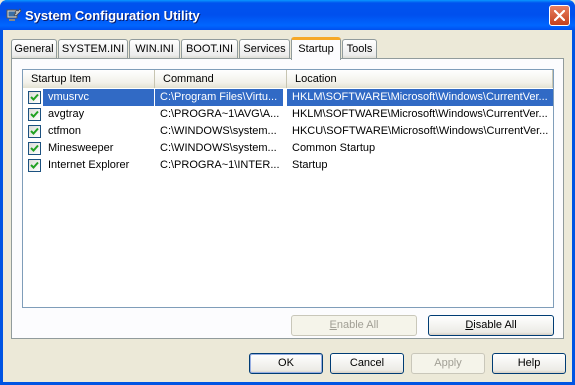  Describe the element at coordinates (448, 363) in the screenshot. I see `apply-button: Apply` at that location.